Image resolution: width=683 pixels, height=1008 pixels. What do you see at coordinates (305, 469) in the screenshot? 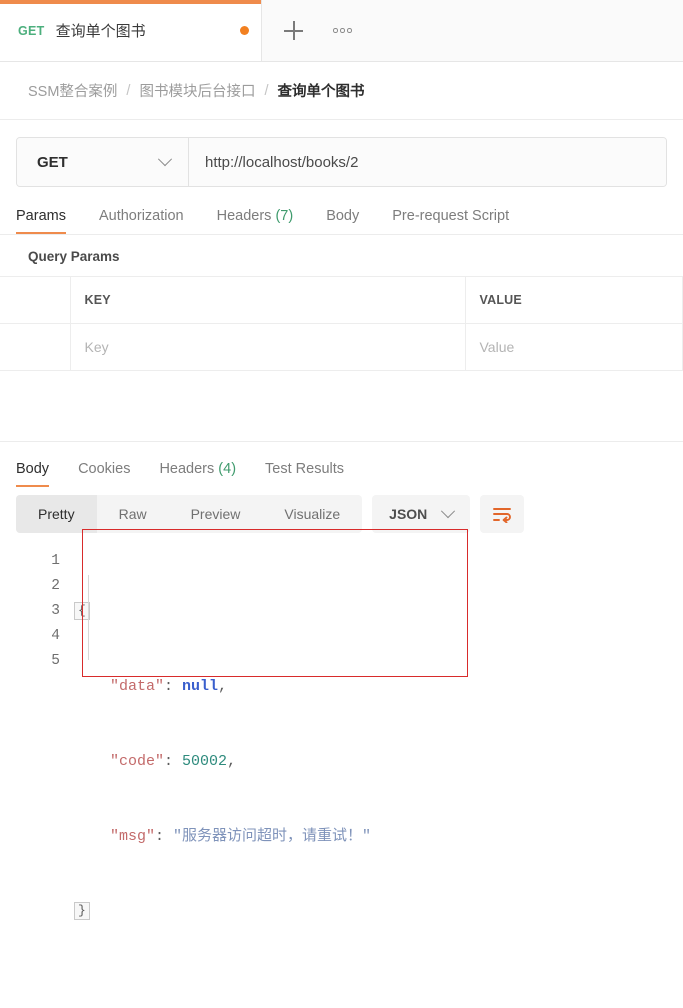
I see `response-tab-test-results-label: Test Results` at bounding box center [305, 469].